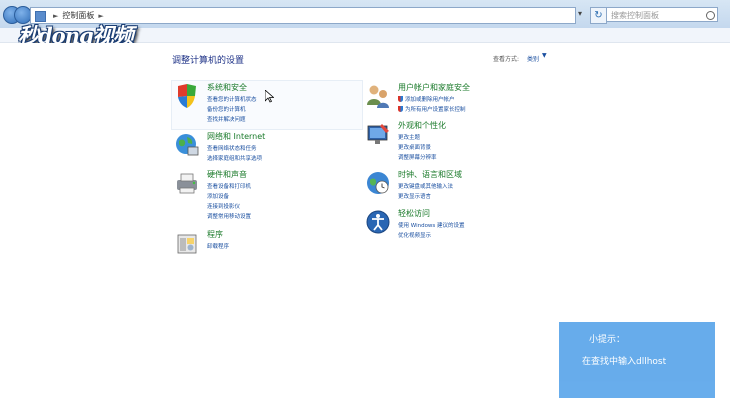 The height and width of the screenshot is (405, 730). What do you see at coordinates (218, 196) in the screenshot?
I see `link-add-device: 添加设备` at bounding box center [218, 196].